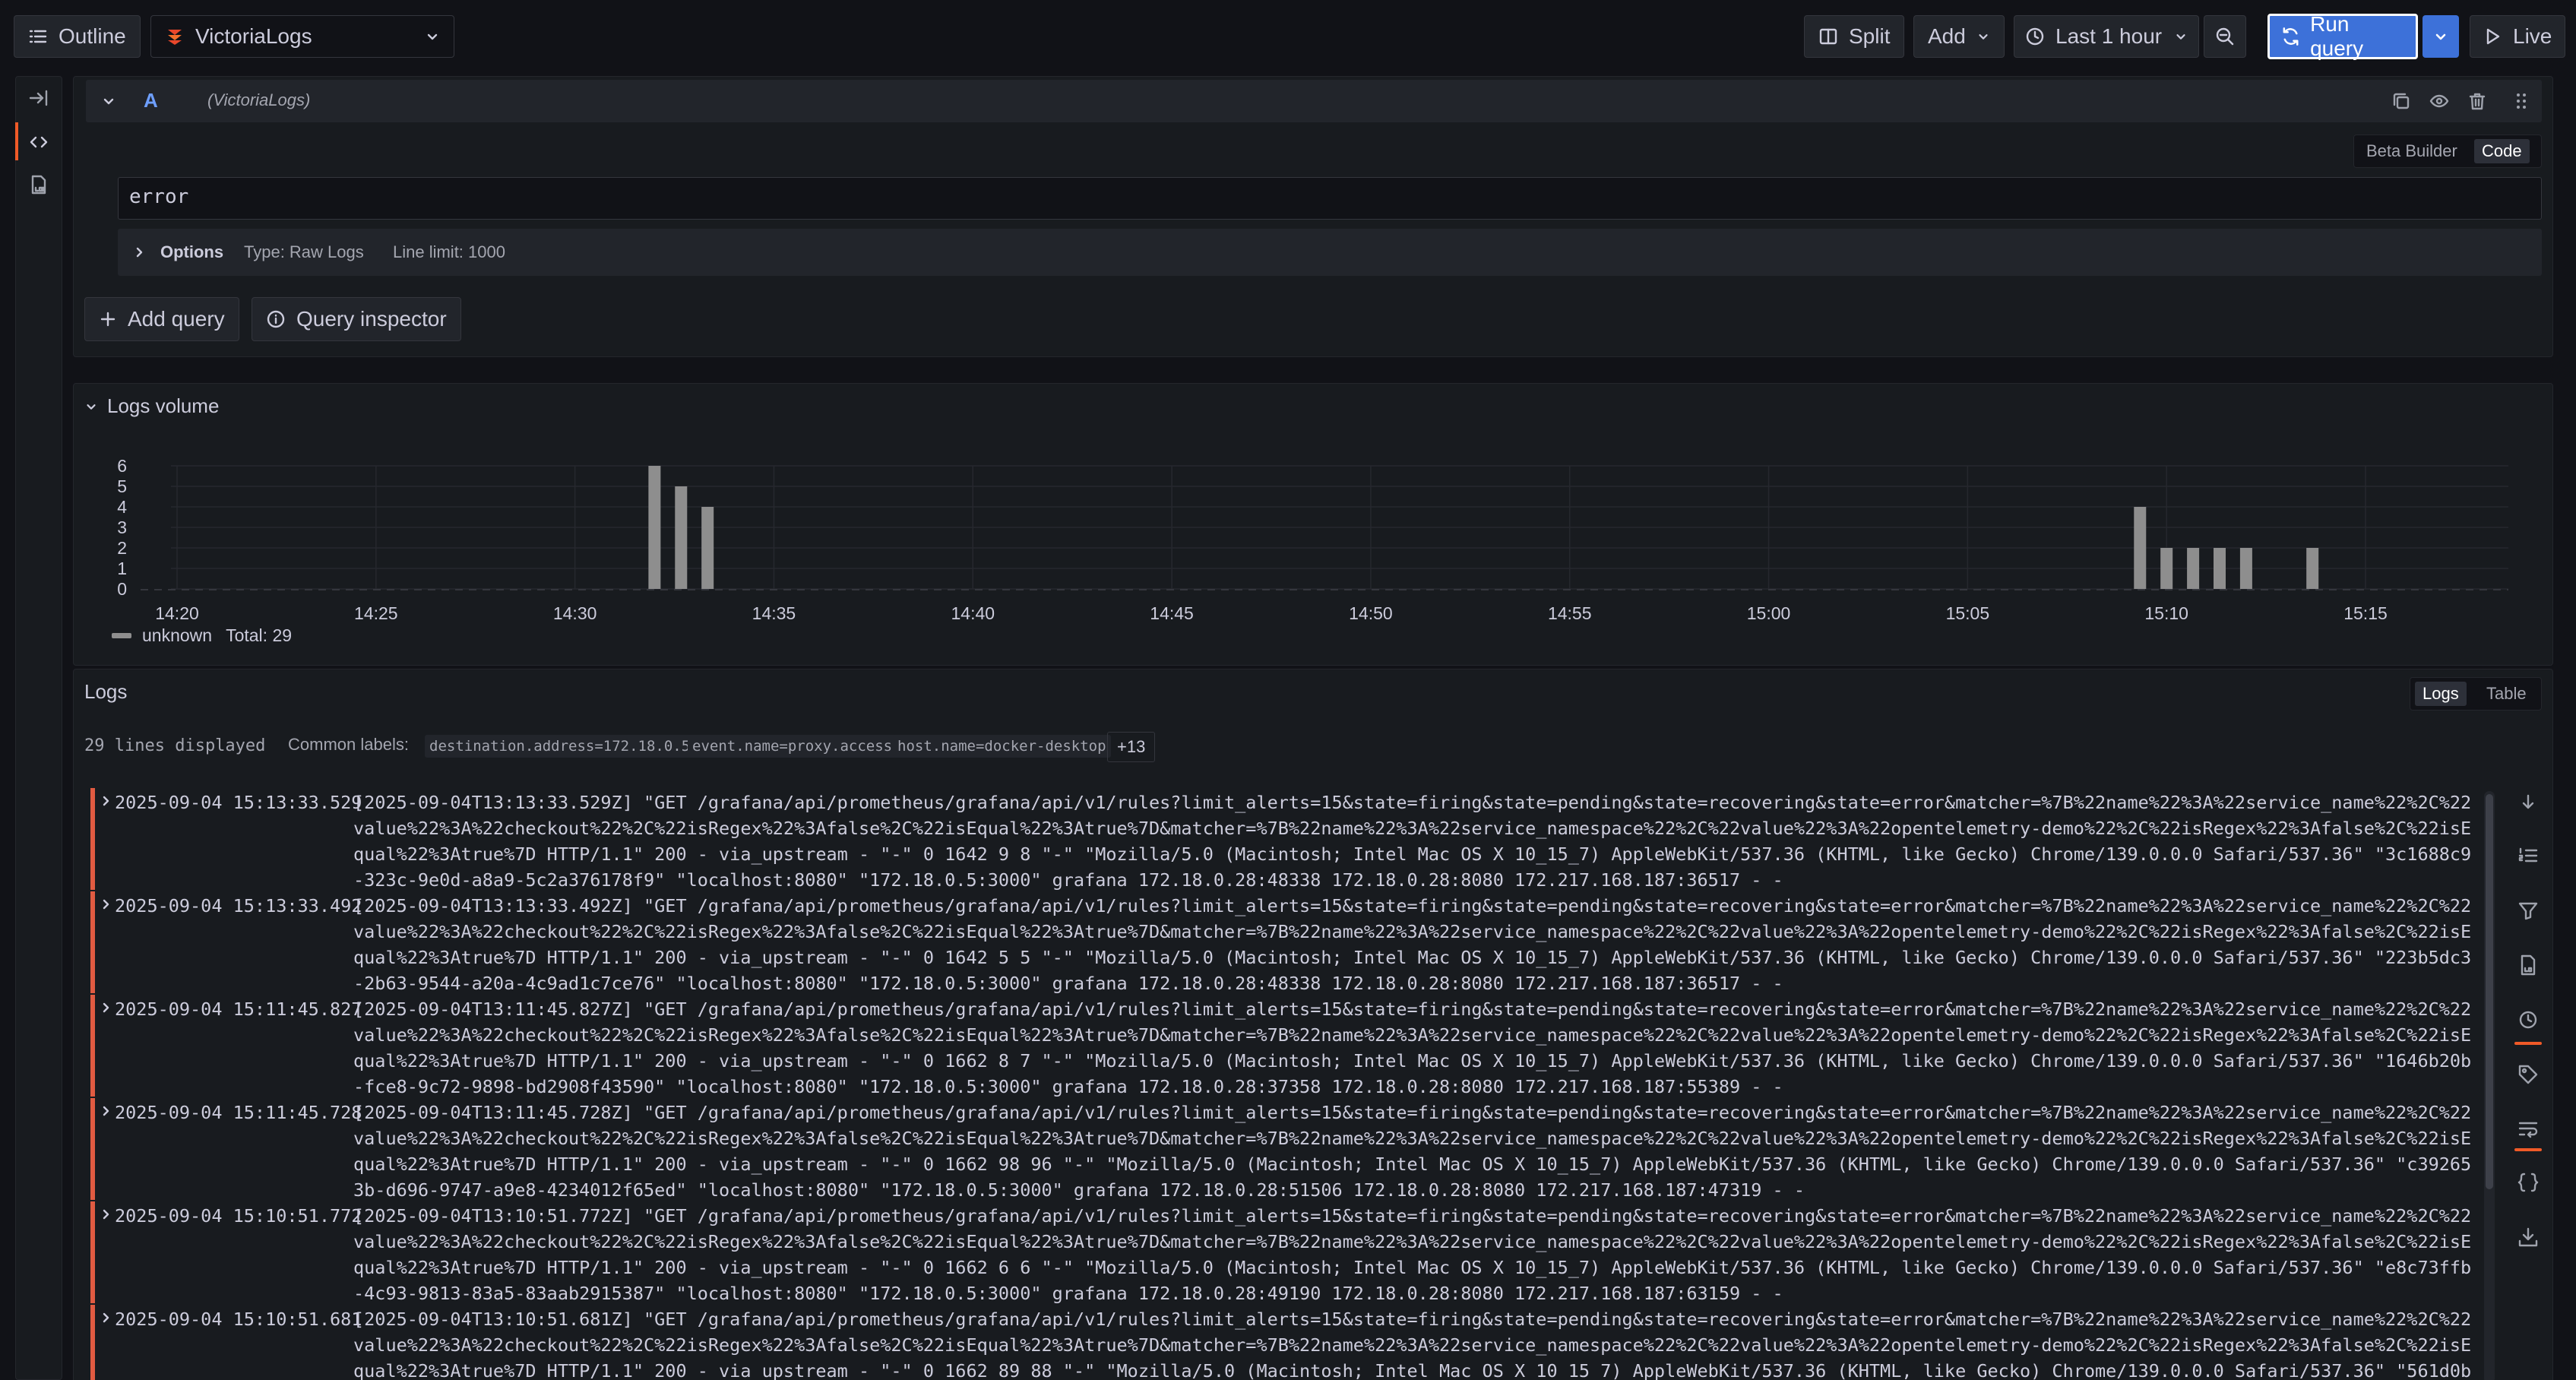 Image resolution: width=2576 pixels, height=1380 pixels. I want to click on logs-tab, so click(38, 185).